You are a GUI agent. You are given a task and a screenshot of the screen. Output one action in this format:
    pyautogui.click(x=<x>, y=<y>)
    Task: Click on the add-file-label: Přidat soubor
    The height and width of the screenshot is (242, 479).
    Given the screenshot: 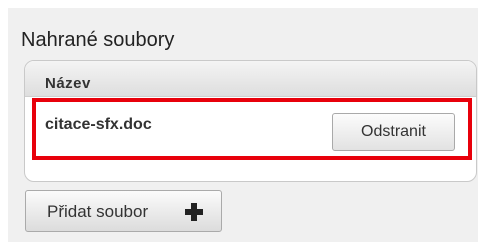 What is the action you would take?
    pyautogui.click(x=98, y=211)
    